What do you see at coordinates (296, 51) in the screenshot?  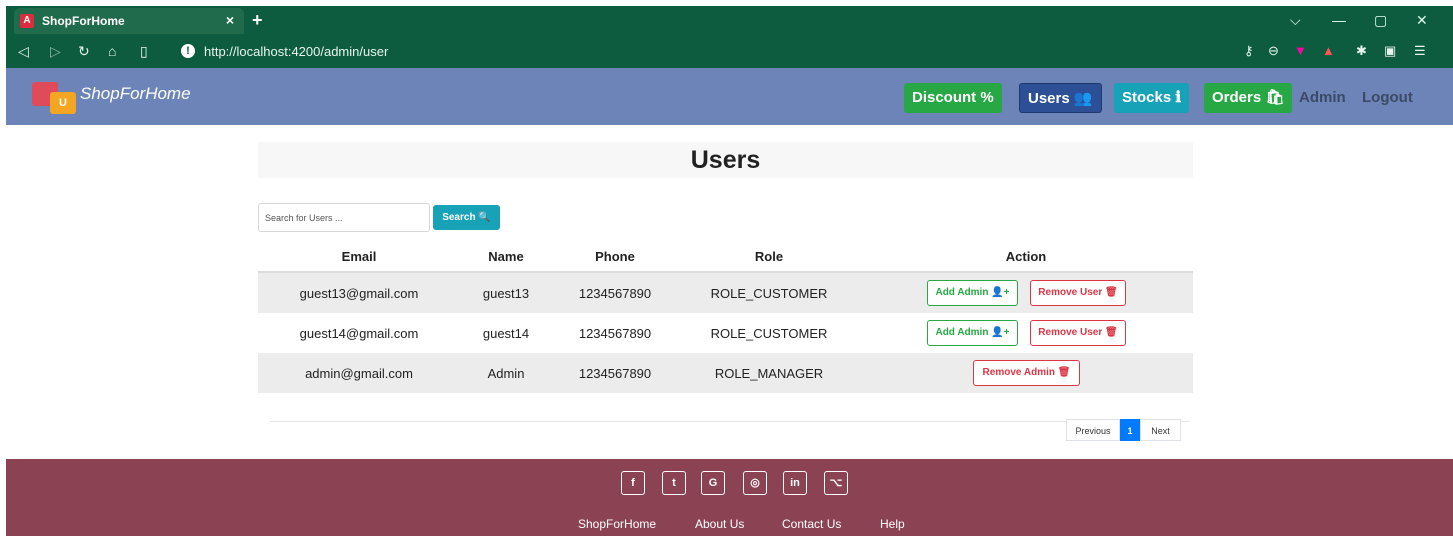 I see `url-field: http://localhost:4200/admin/user` at bounding box center [296, 51].